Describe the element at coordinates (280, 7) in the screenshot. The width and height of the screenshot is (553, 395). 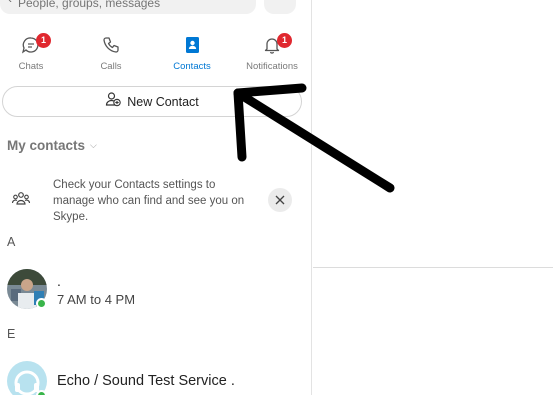
I see `dialpad-button` at that location.